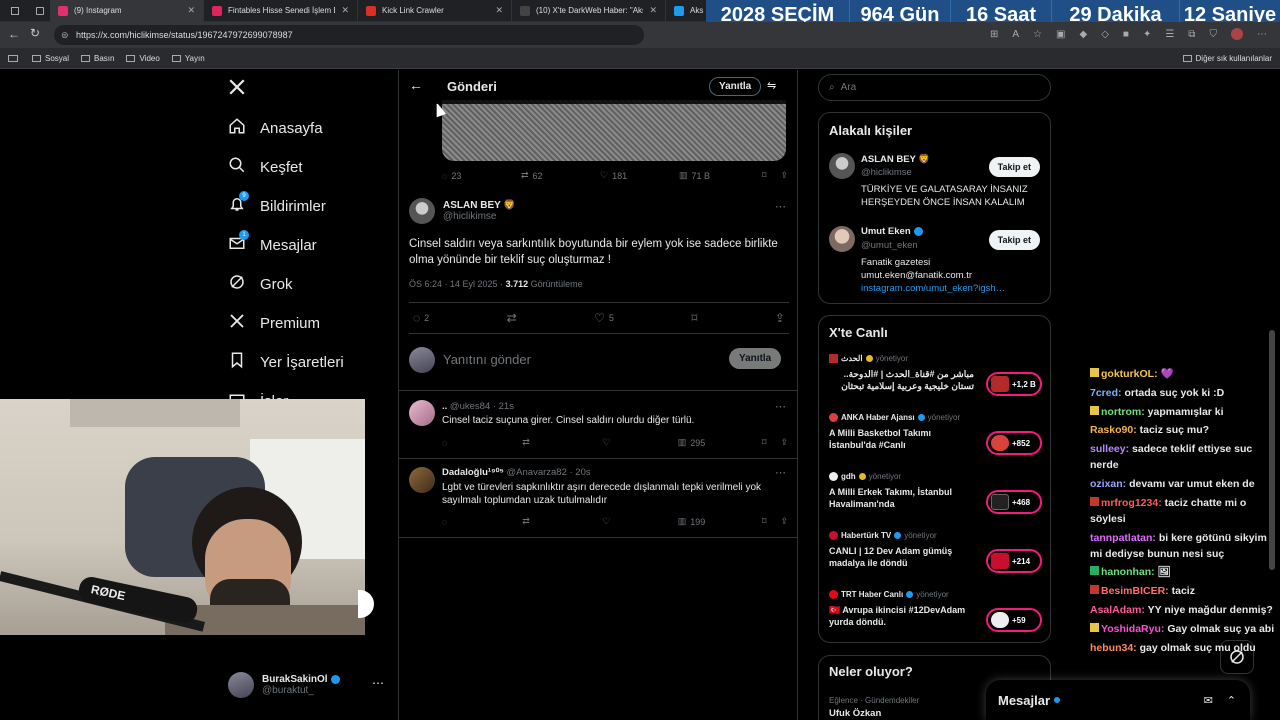 The width and height of the screenshot is (1280, 720). What do you see at coordinates (589, 11) in the screenshot?
I see `browser-tab: (10) X'te DarkWeb Haber: "Aksa ✕` at bounding box center [589, 11].